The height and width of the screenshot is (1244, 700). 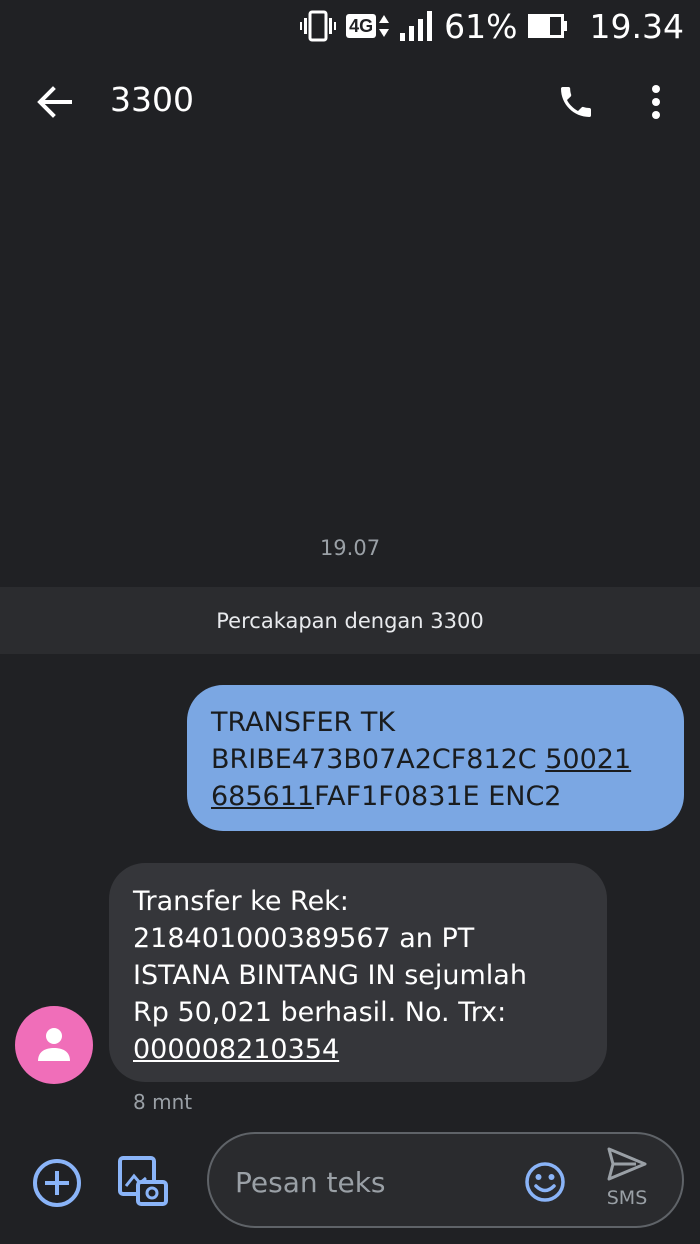 I want to click on message-line: BRIBE473B07A2CF812C 50021, so click(x=435, y=759).